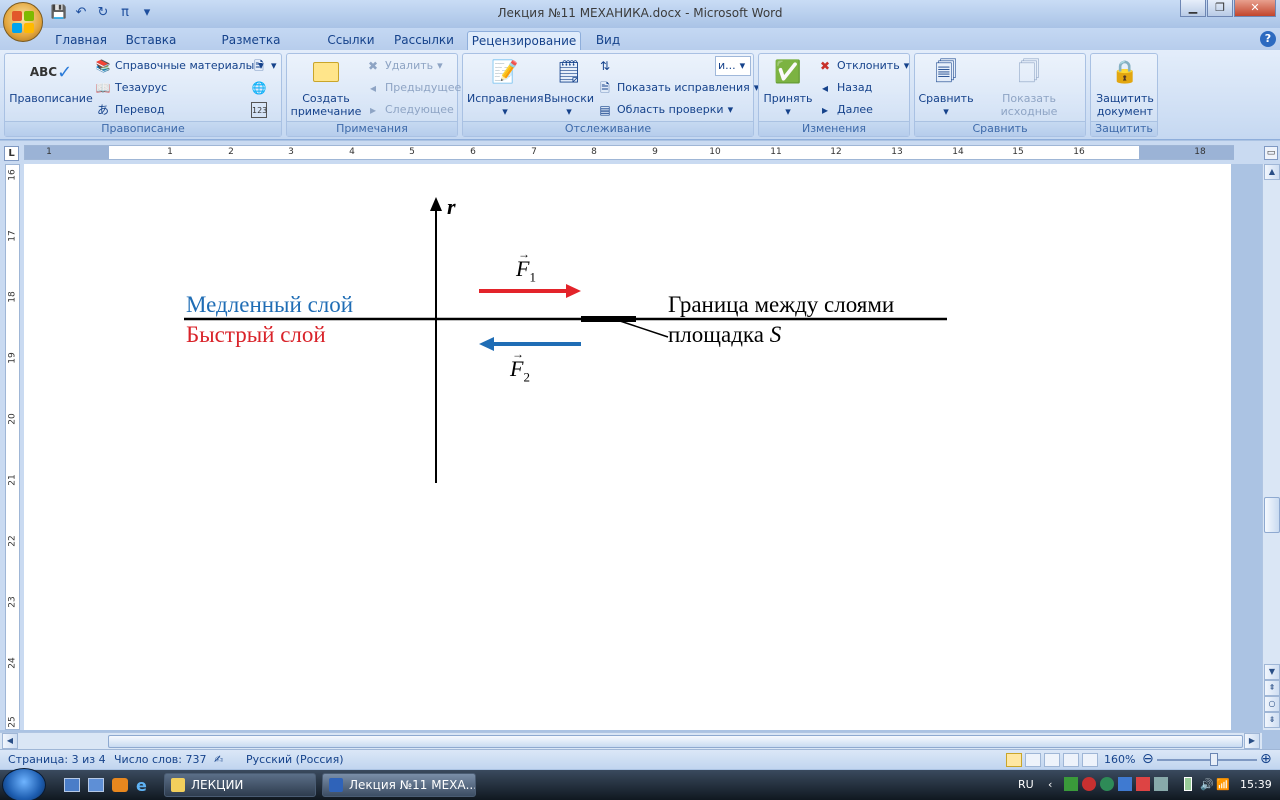 The image size is (1280, 800). Describe the element at coordinates (218, 759) in the screenshot. I see `proofing-icon: ✍` at that location.